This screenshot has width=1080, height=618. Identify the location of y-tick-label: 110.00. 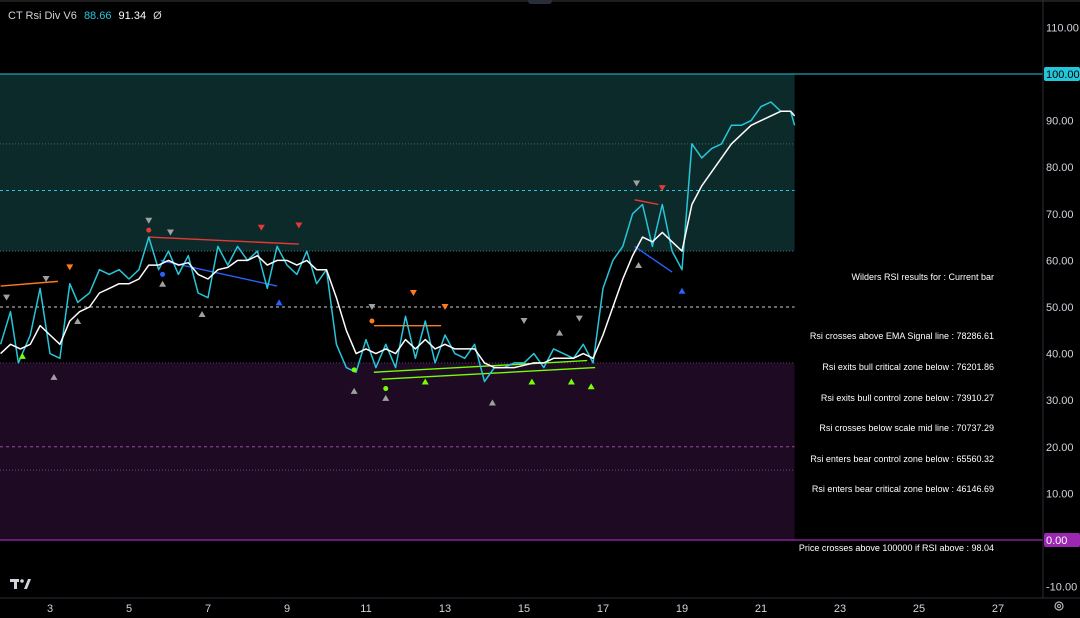
(1062, 28).